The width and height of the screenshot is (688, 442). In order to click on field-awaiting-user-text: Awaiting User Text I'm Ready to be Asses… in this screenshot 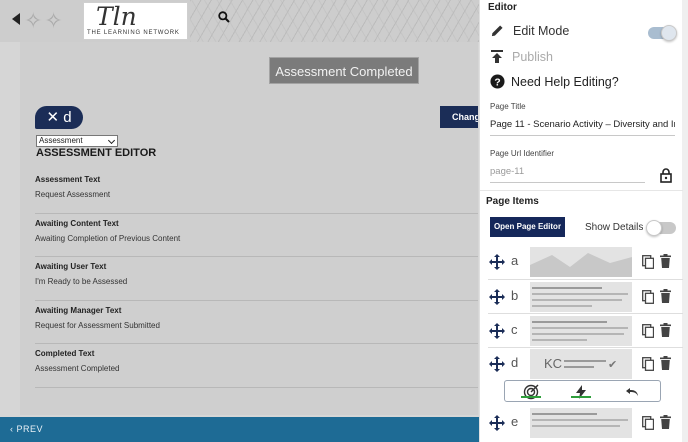, I will do `click(256, 279)`.